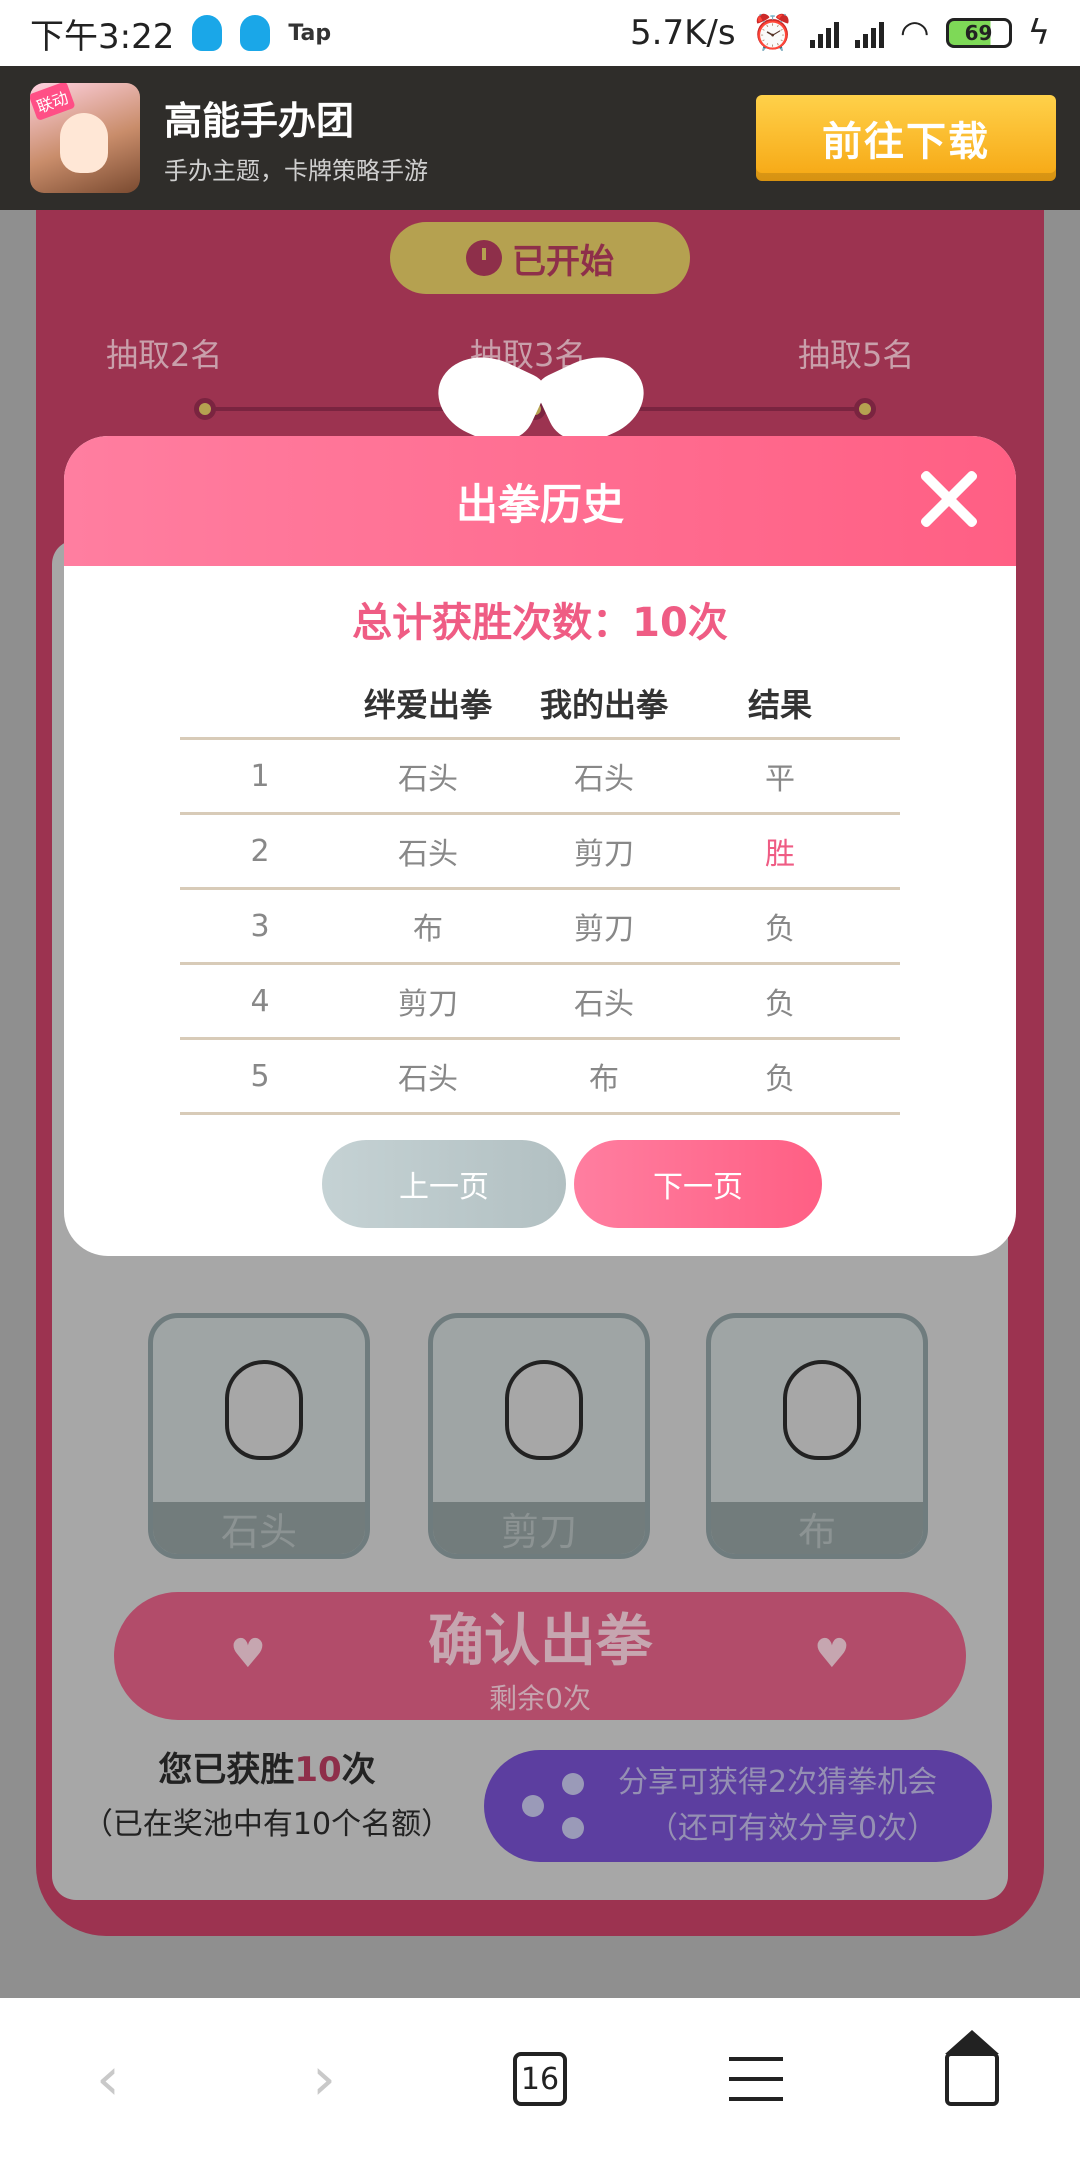 The width and height of the screenshot is (1080, 2160). I want to click on back-icon: ‹, so click(108, 2079).